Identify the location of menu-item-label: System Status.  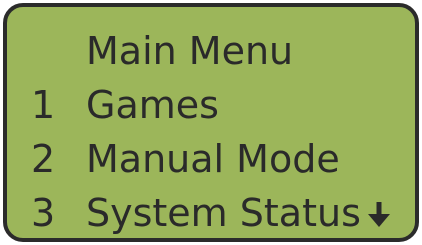
(223, 213).